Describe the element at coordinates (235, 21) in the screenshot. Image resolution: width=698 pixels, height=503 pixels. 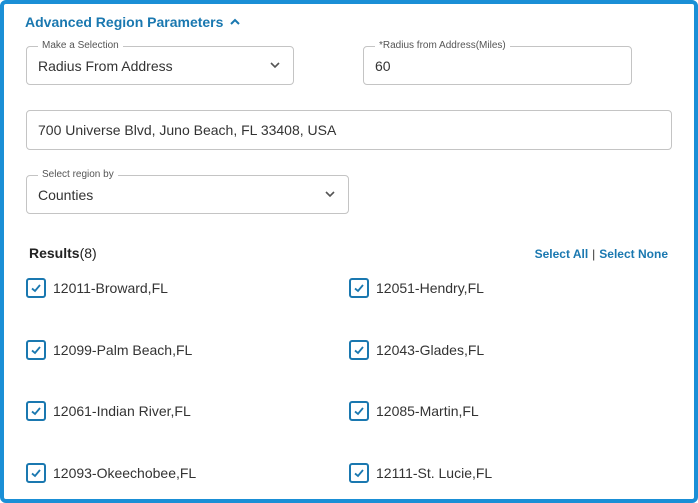
I see `chevron-up-icon` at that location.